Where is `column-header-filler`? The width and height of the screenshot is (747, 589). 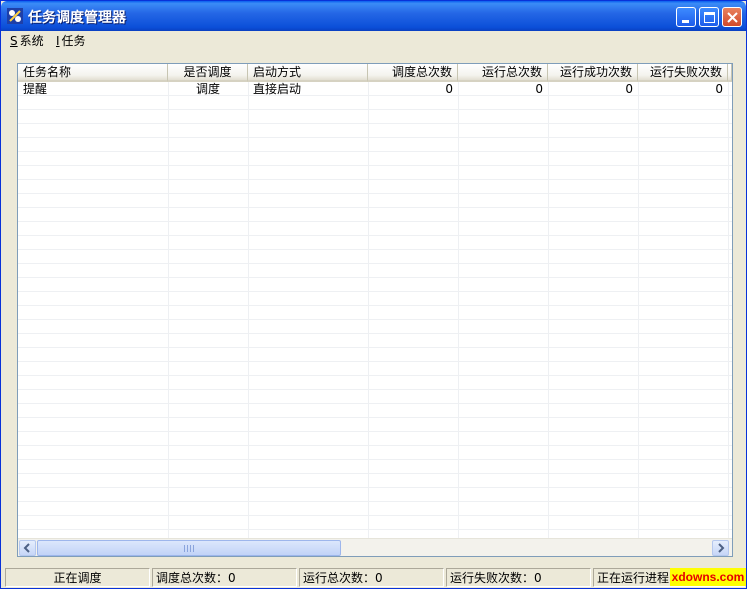
column-header-filler is located at coordinates (730, 73).